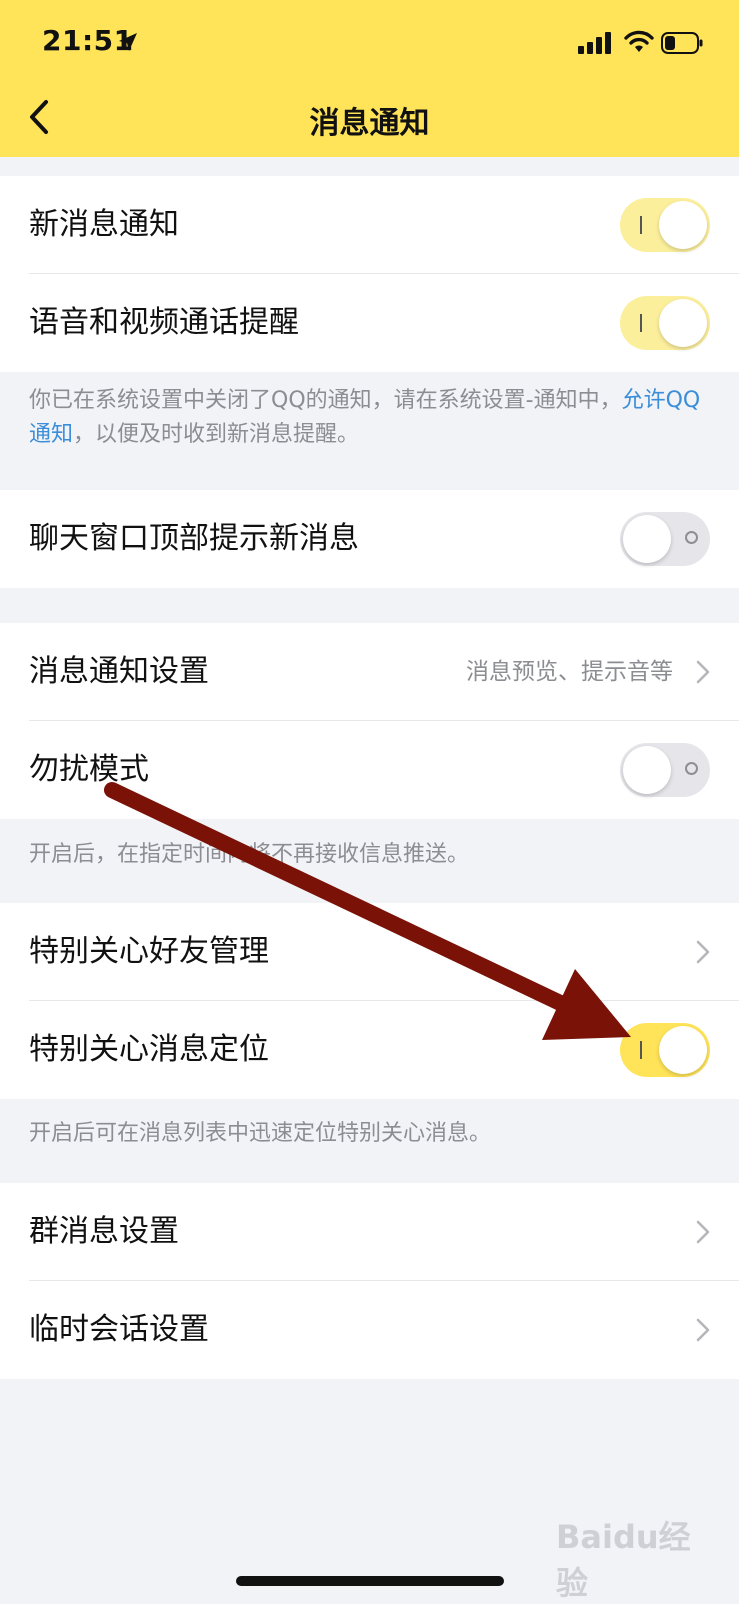 This screenshot has width=739, height=1604. I want to click on group-special-care: 特别关心好友管理 特别关心消息定位, so click(369, 1001).